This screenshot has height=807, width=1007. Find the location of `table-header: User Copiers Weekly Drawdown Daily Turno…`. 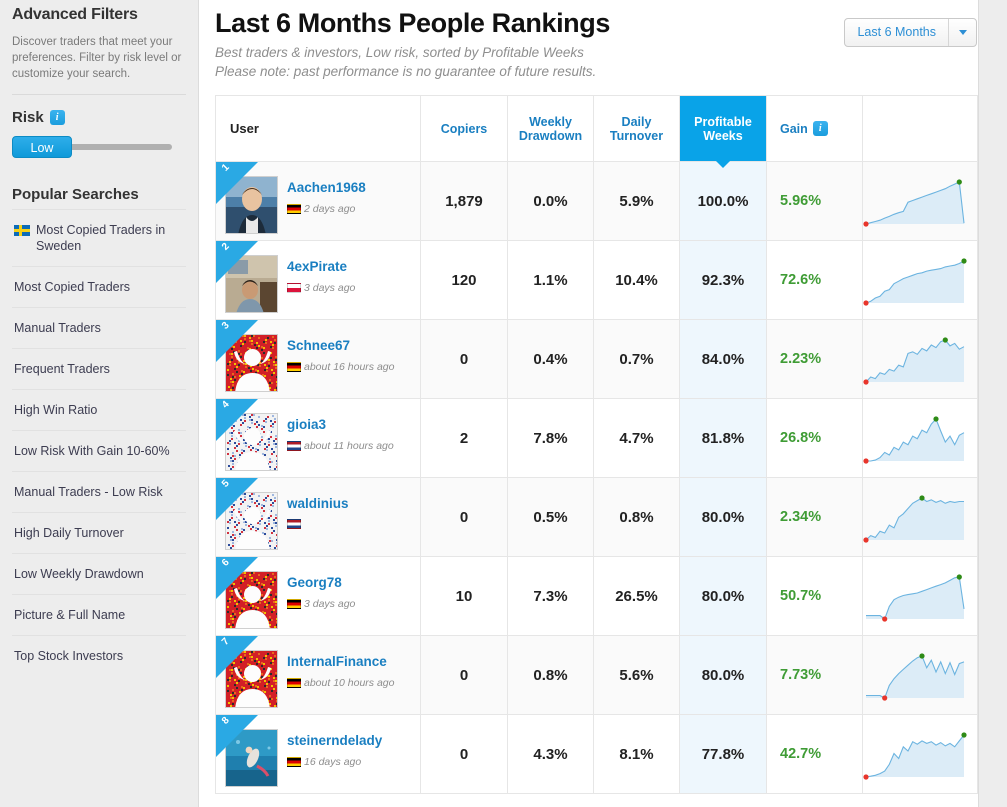

table-header: User Copiers Weekly Drawdown Daily Turno… is located at coordinates (596, 132).